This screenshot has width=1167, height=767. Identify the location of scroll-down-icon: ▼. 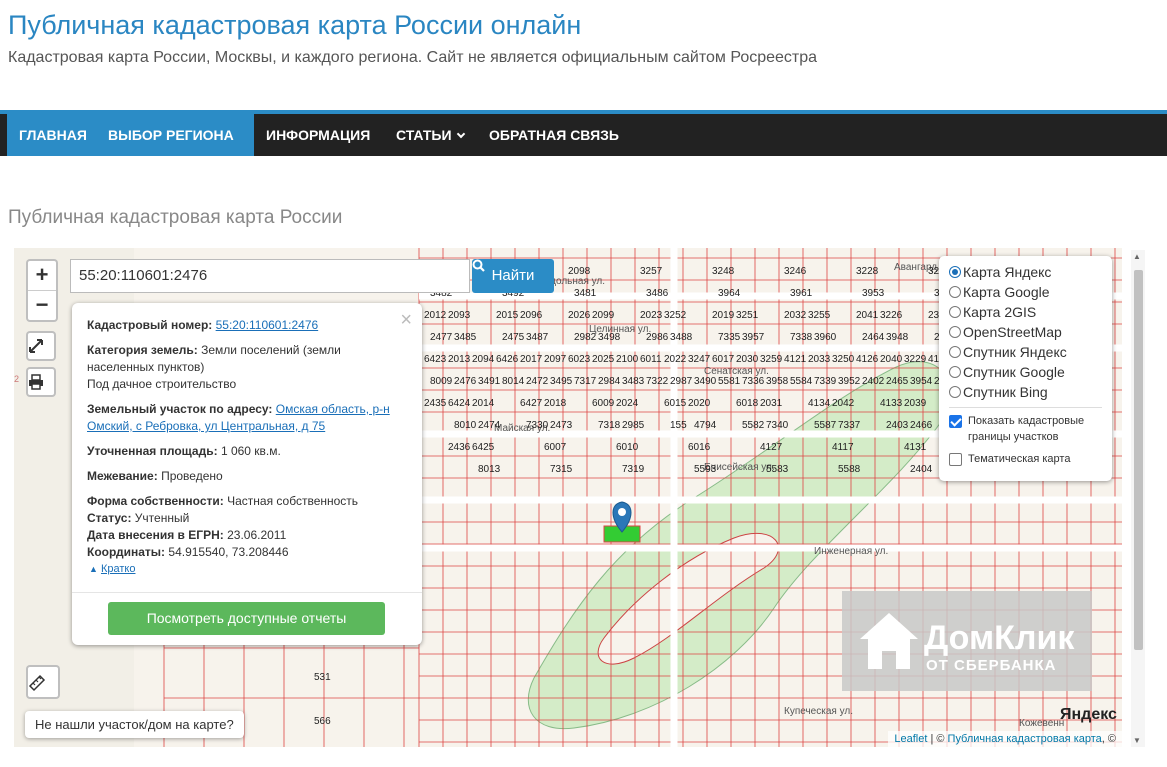
(1137, 740).